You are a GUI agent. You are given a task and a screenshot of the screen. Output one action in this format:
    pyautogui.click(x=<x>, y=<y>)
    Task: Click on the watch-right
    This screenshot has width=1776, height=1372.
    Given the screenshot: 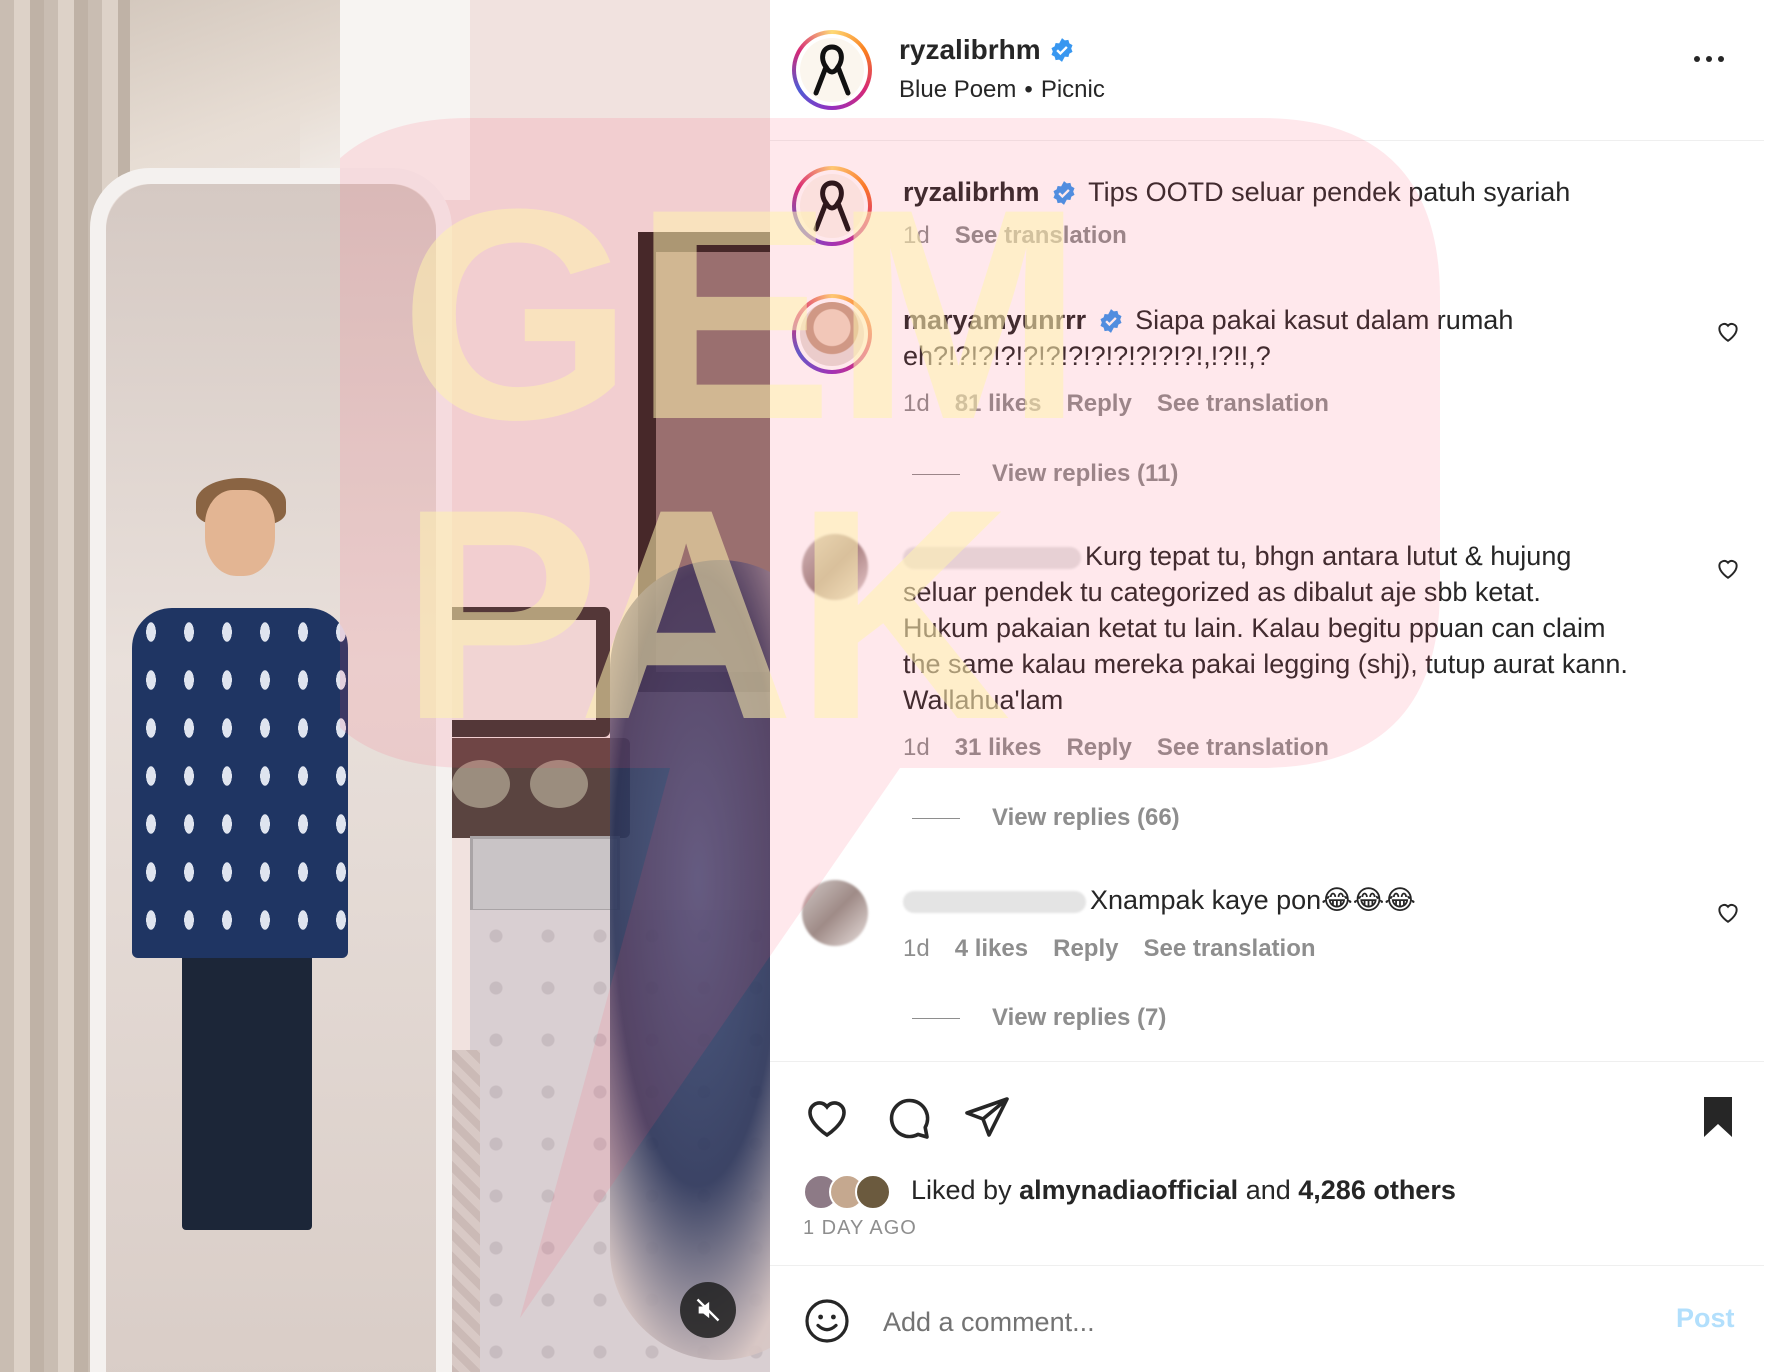 What is the action you would take?
    pyautogui.click(x=559, y=784)
    